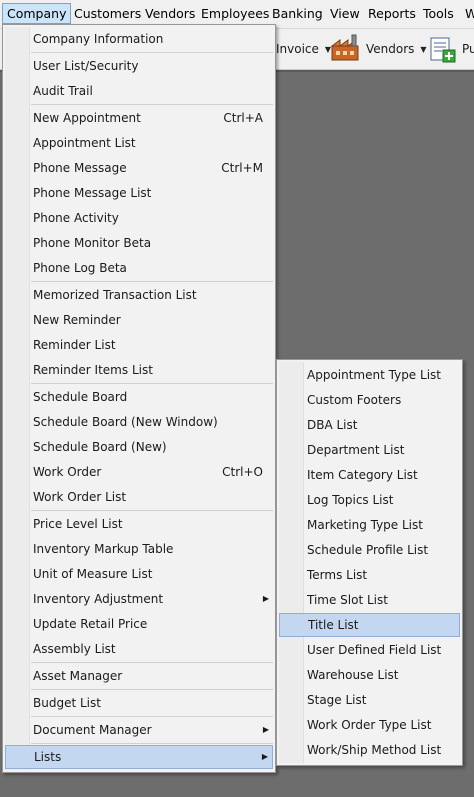 This screenshot has width=474, height=797. Describe the element at coordinates (139, 143) in the screenshot. I see `menu-item-appointment-list: Appointment List` at that location.